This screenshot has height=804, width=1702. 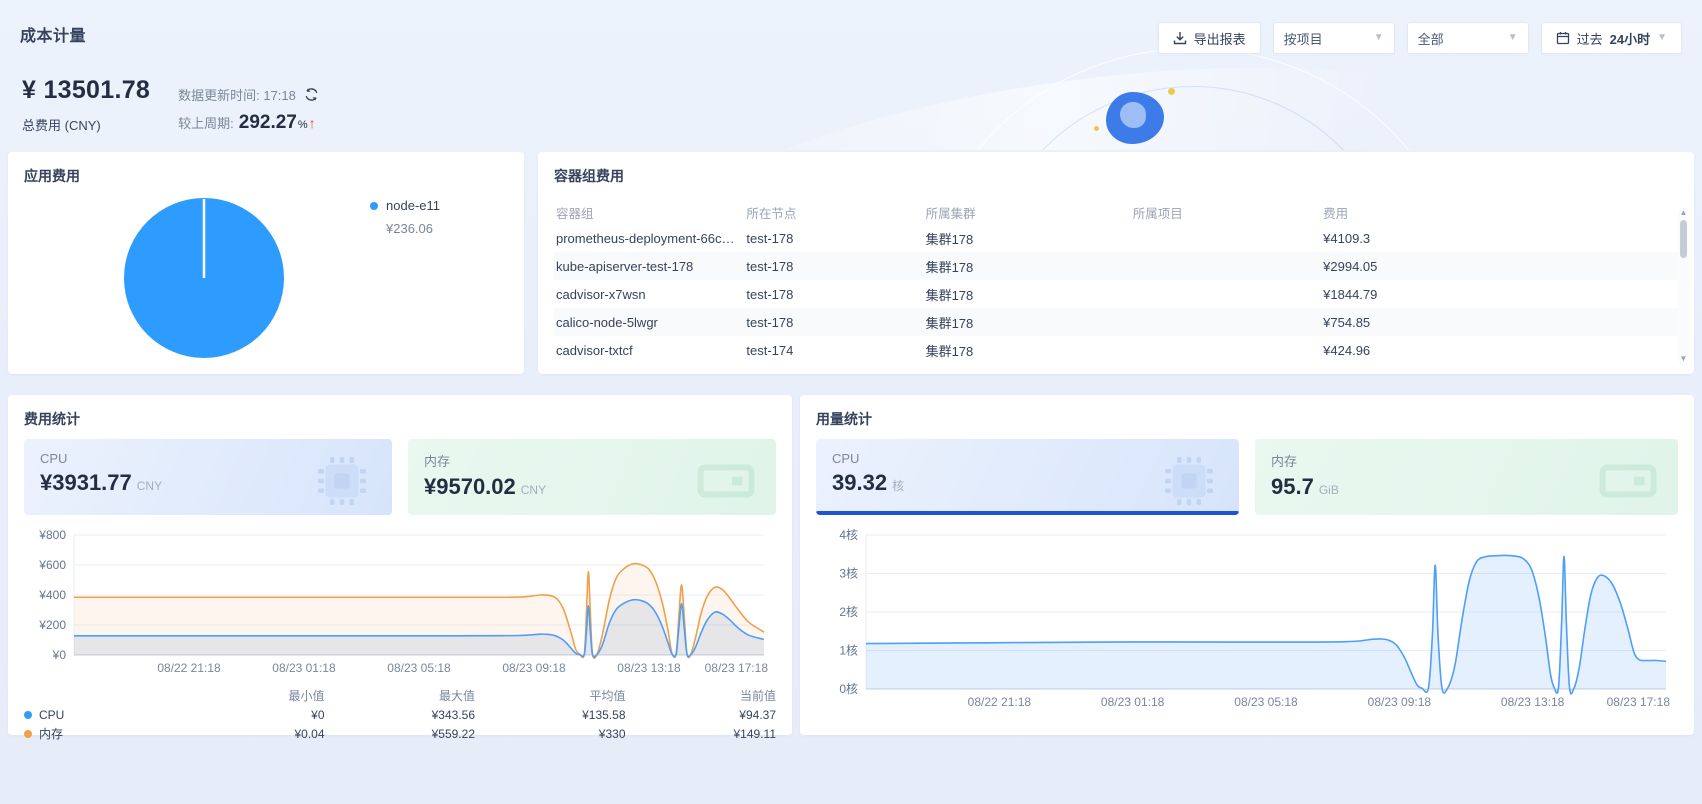 I want to click on scrollbar-thumb, so click(x=1683, y=239).